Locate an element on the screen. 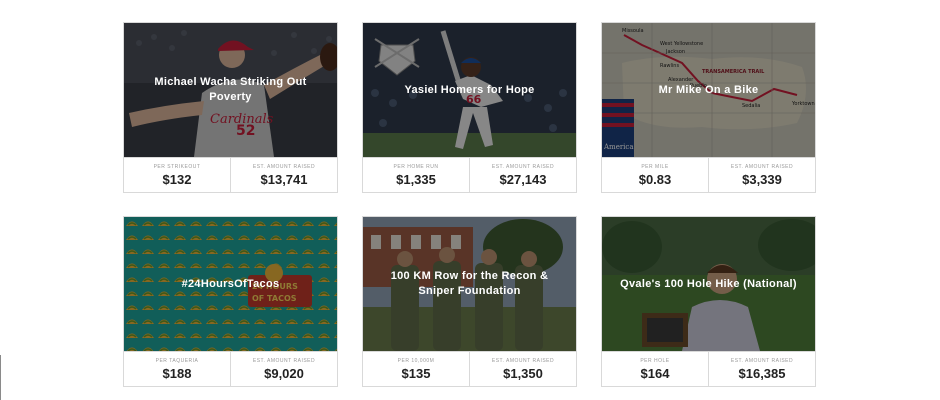 This screenshot has width=940, height=400. rate-value: $188 is located at coordinates (177, 373).